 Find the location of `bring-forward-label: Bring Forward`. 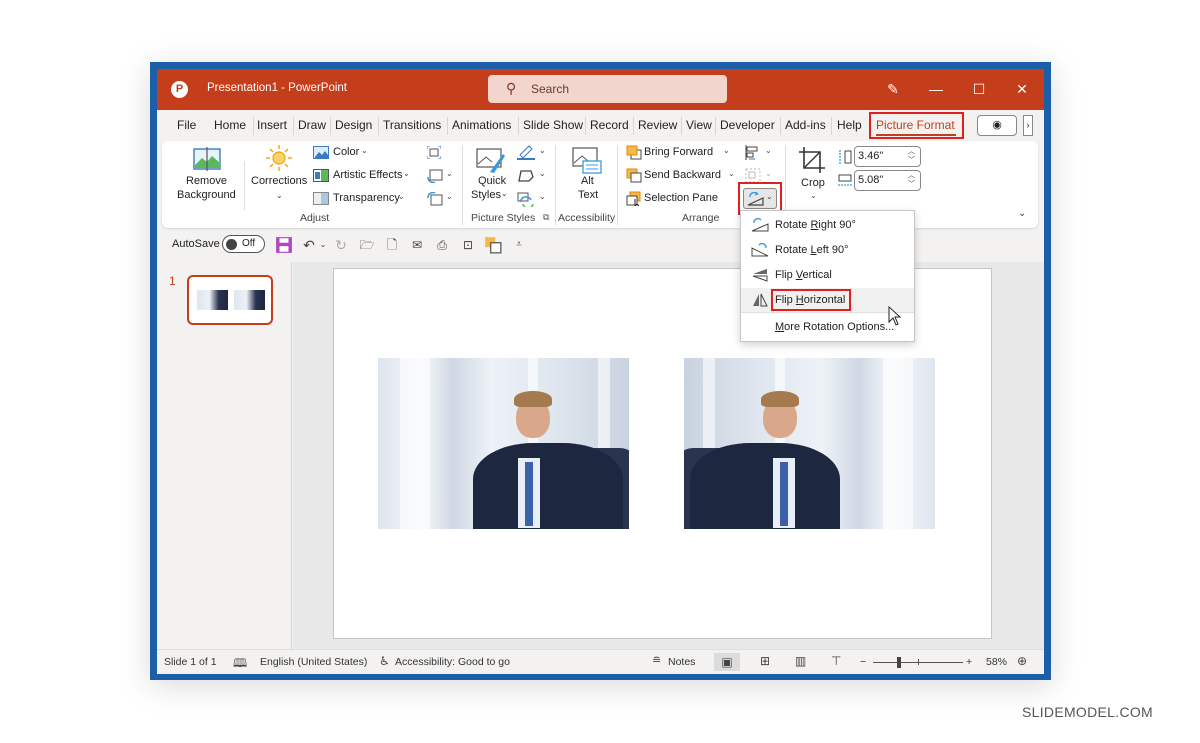

bring-forward-label: Bring Forward is located at coordinates (679, 152).